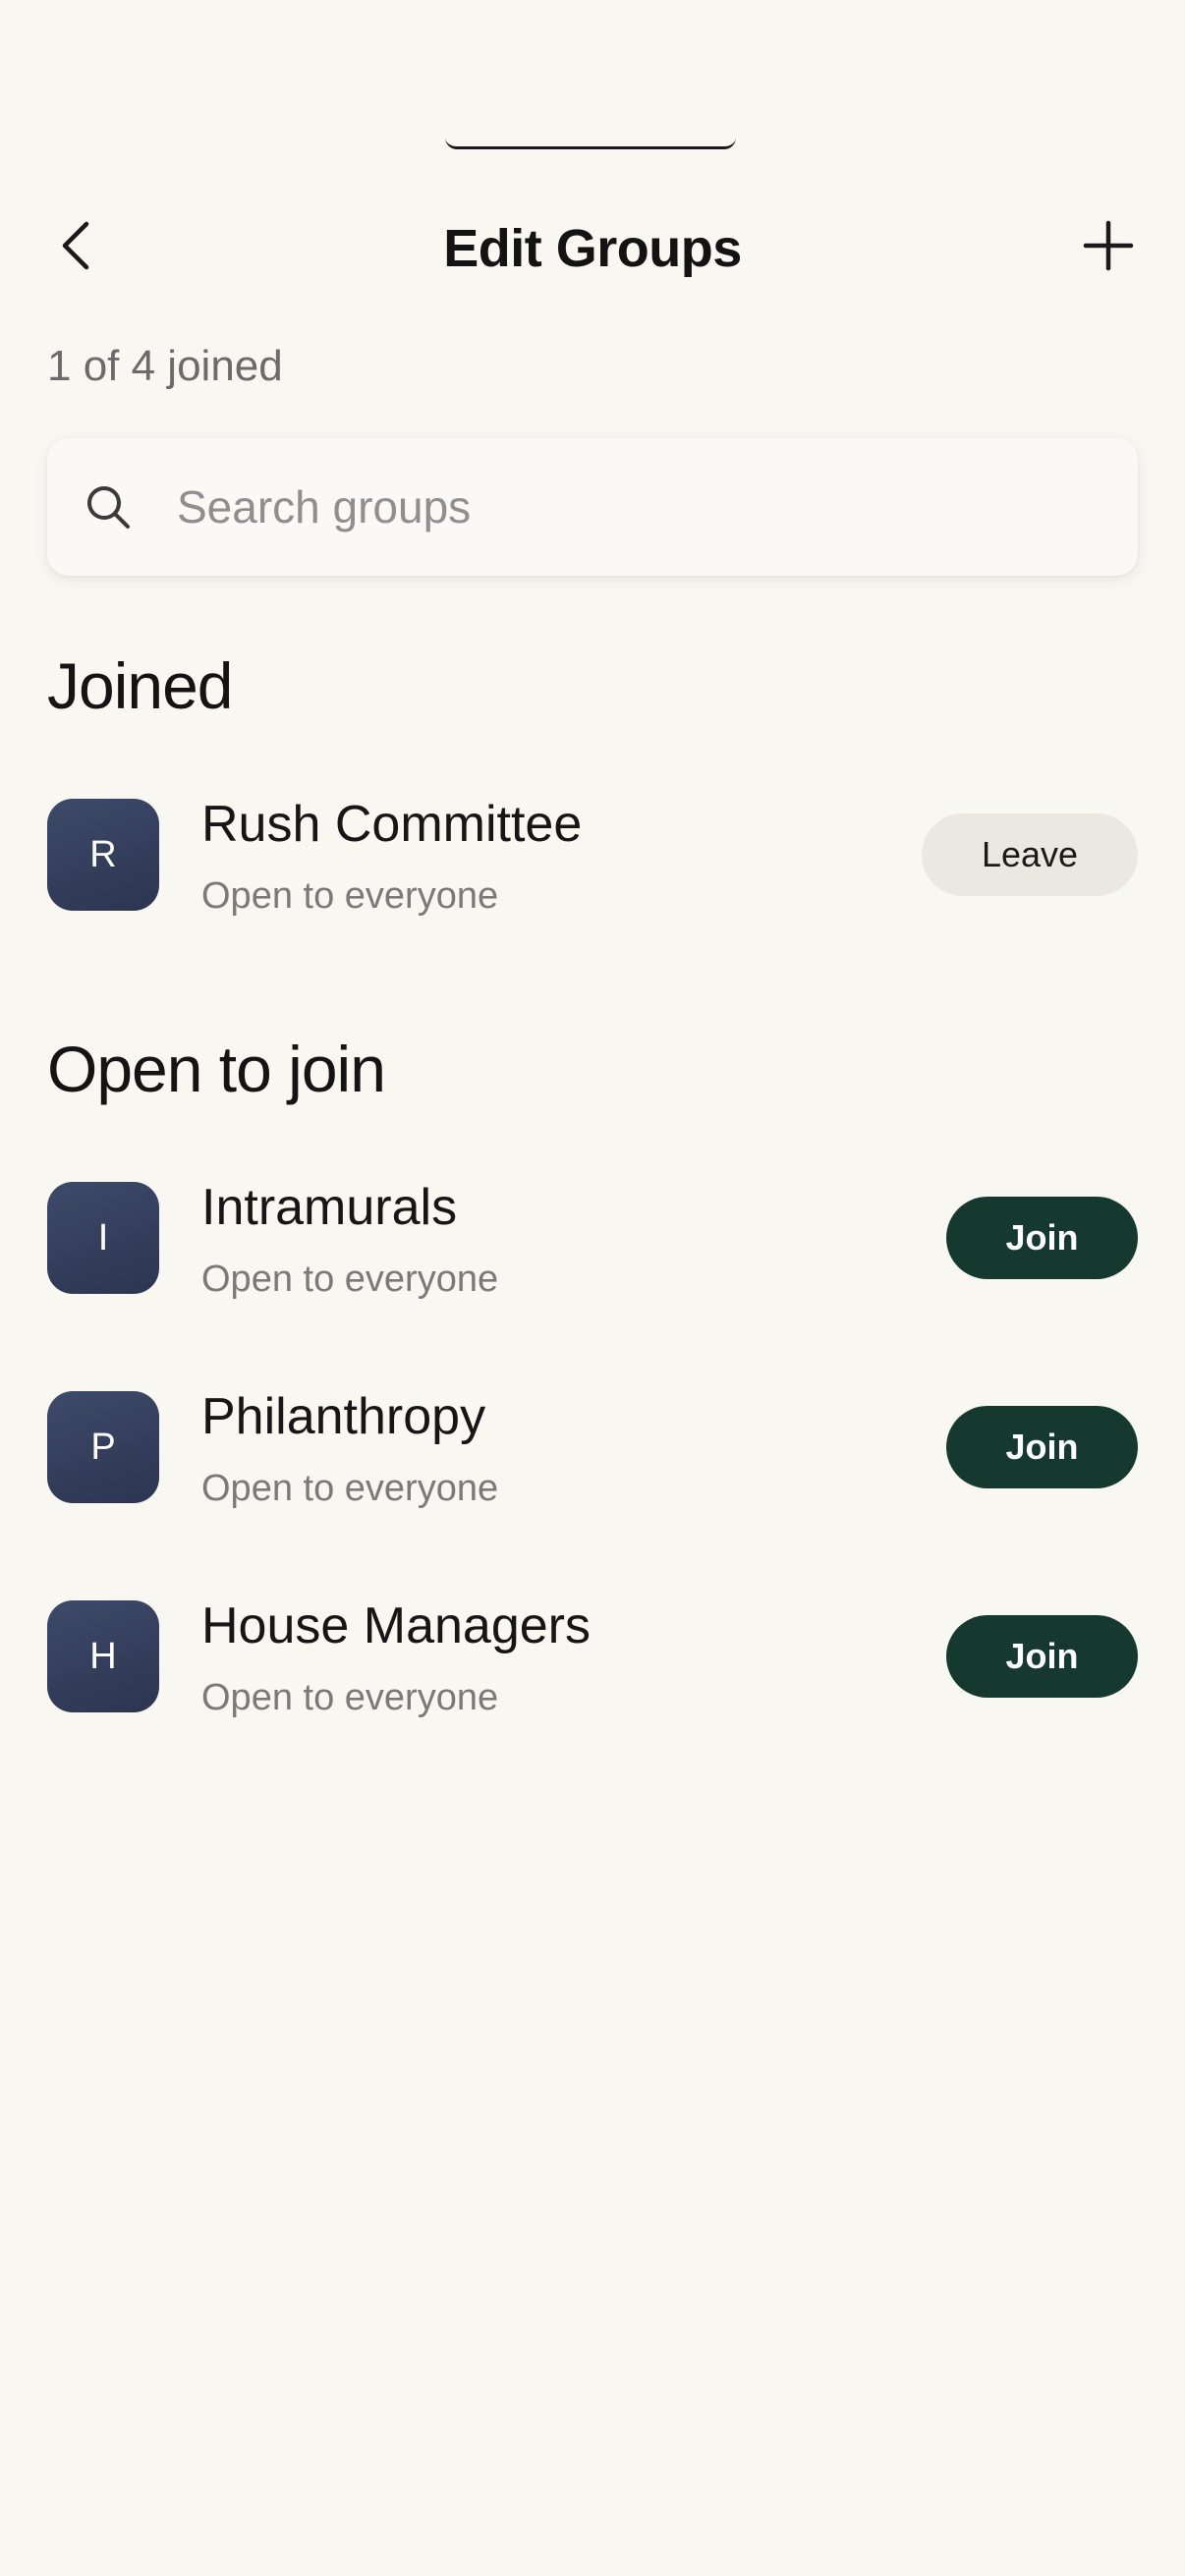 This screenshot has height=2576, width=1185. I want to click on group-row-house-managers: H House Managers Open to everyone Join, so click(592, 1657).